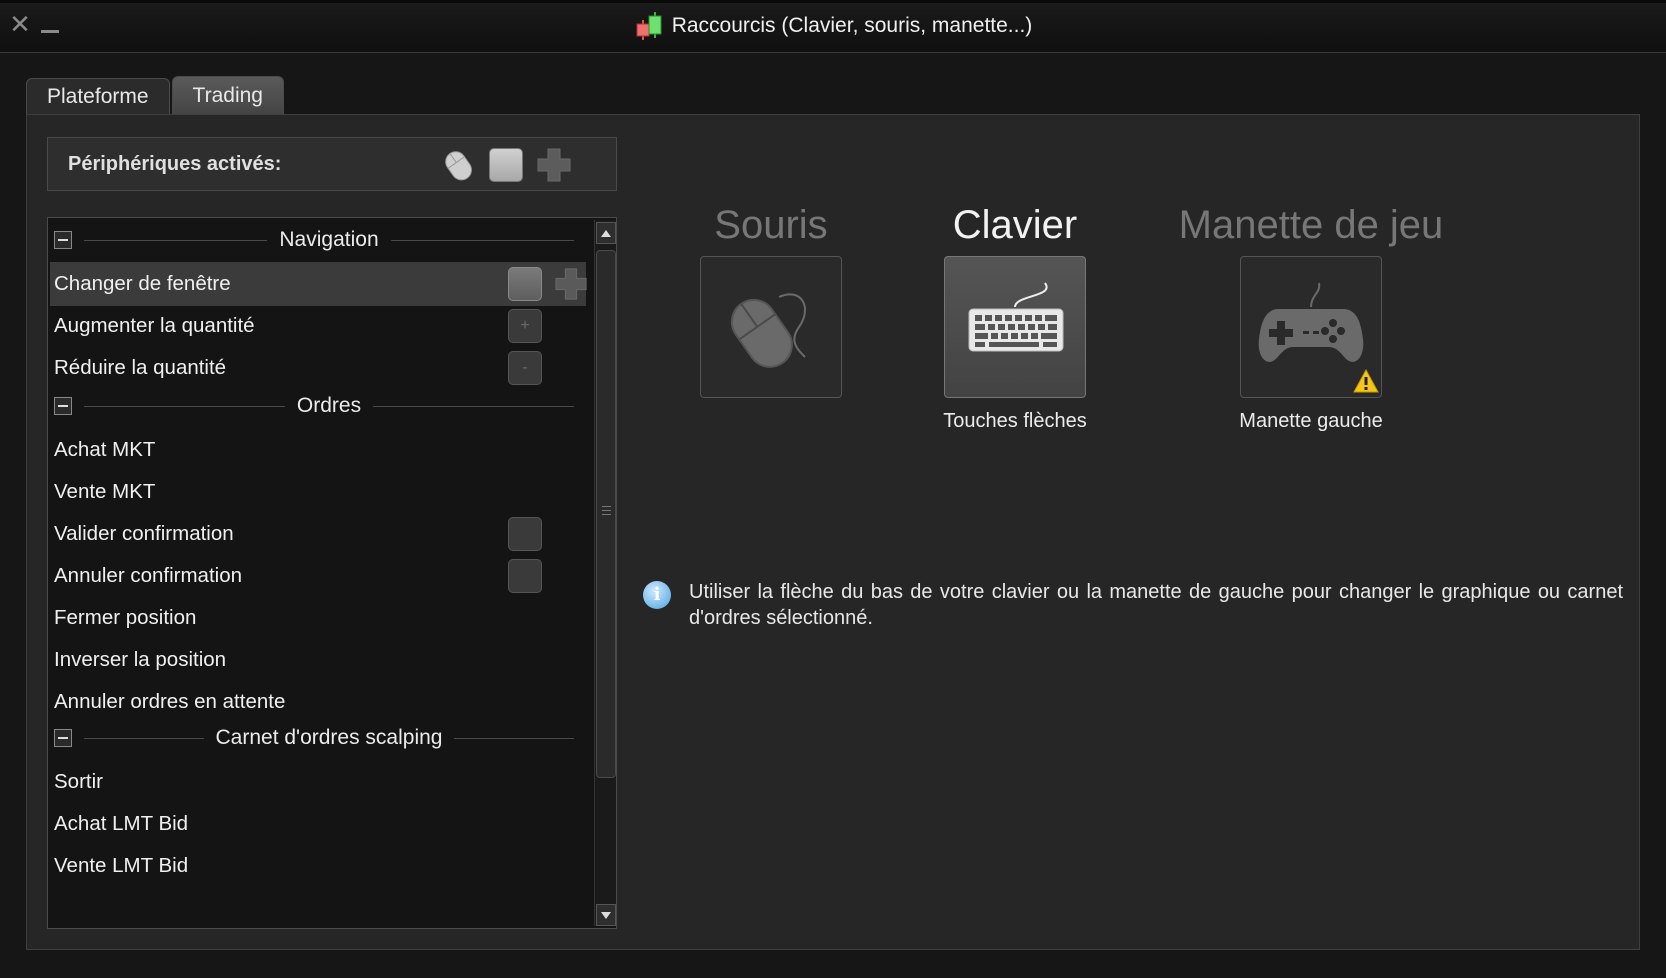 This screenshot has width=1666, height=978. Describe the element at coordinates (606, 915) in the screenshot. I see `scroll-down-button` at that location.